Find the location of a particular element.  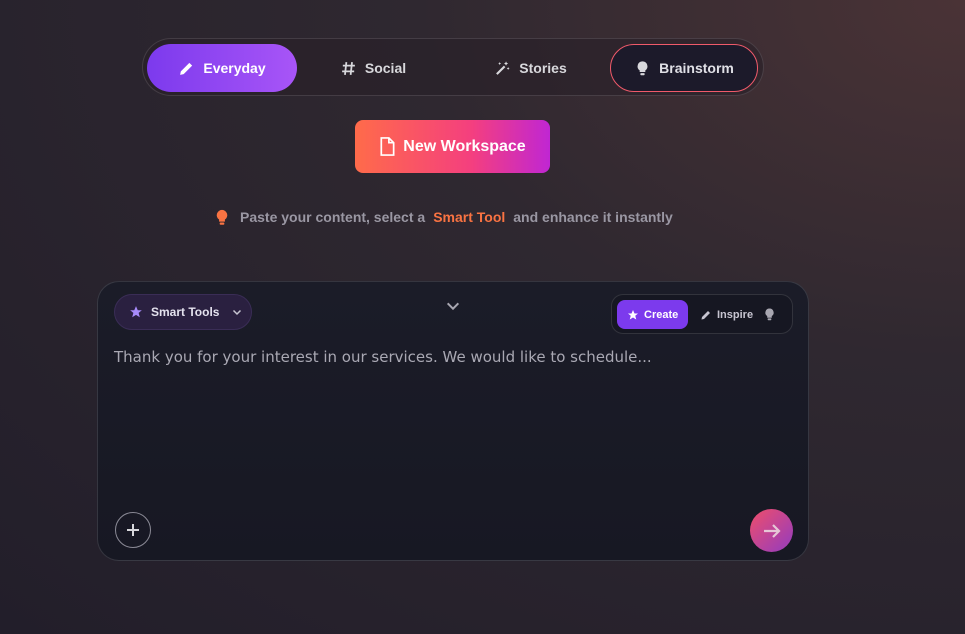

new-workspace-label: New Workspace is located at coordinates (464, 146).